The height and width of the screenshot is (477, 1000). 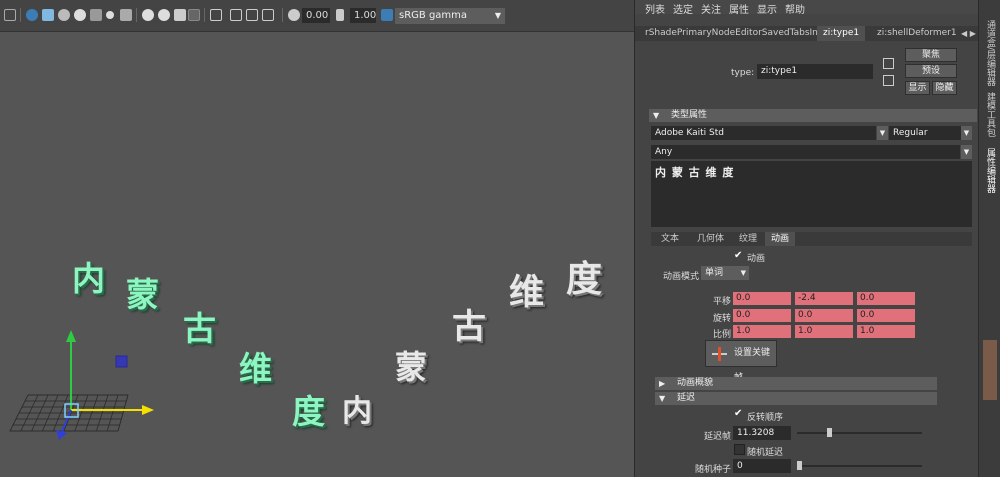 What do you see at coordinates (721, 302) in the screenshot?
I see `translate-label: 平移` at bounding box center [721, 302].